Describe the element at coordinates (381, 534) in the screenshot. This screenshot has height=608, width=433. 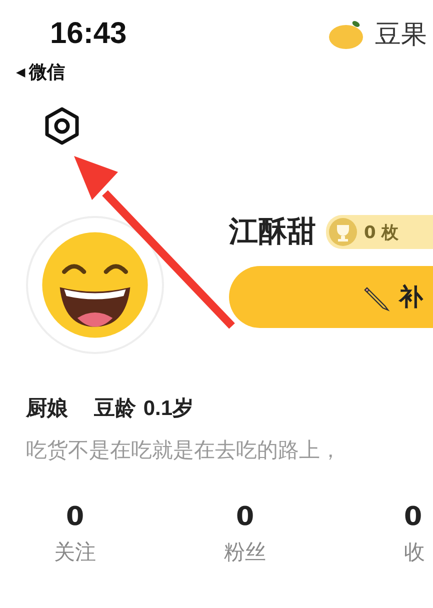
I see `stat-item: 0 收` at that location.